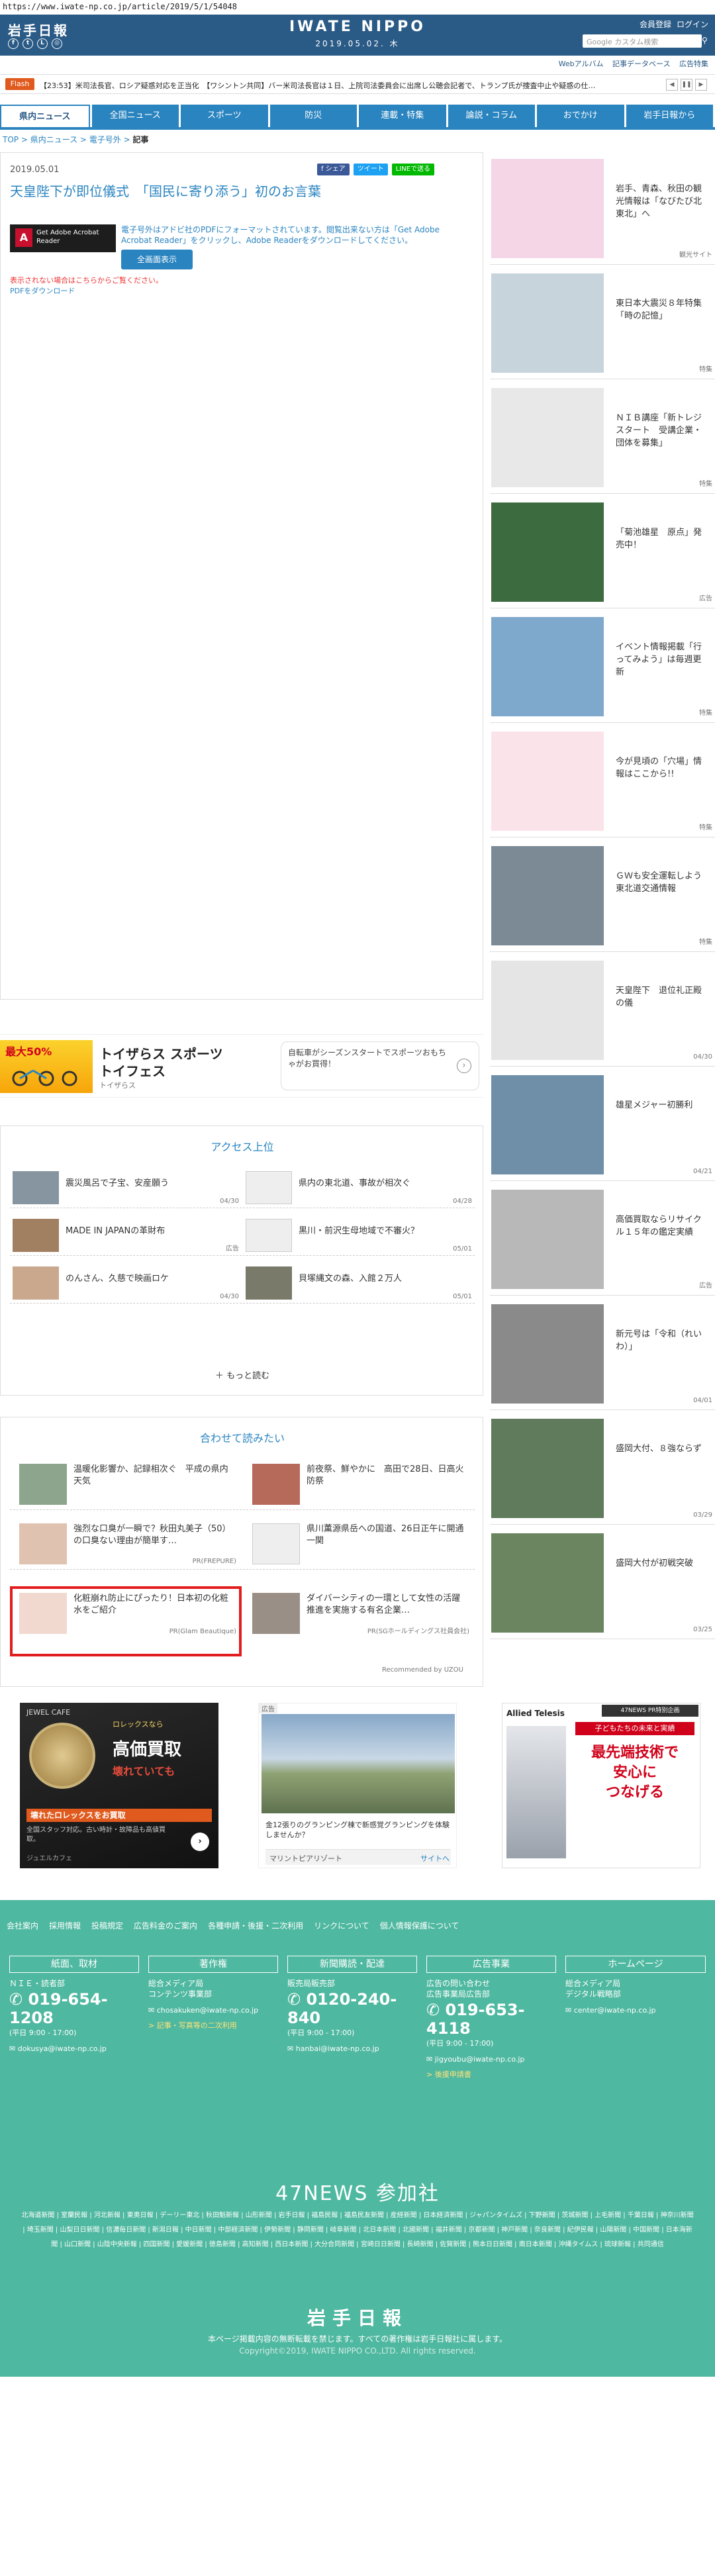 The height and width of the screenshot is (2576, 715). Describe the element at coordinates (74, 2008) in the screenshot. I see `phone-number: ✆ 019-654-1208` at that location.